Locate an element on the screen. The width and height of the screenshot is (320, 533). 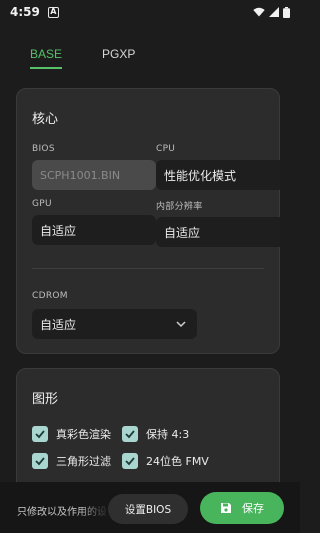
bottom-action-bar: 只修改以及作用的设 设置BIOS 保存 is located at coordinates (150, 507).